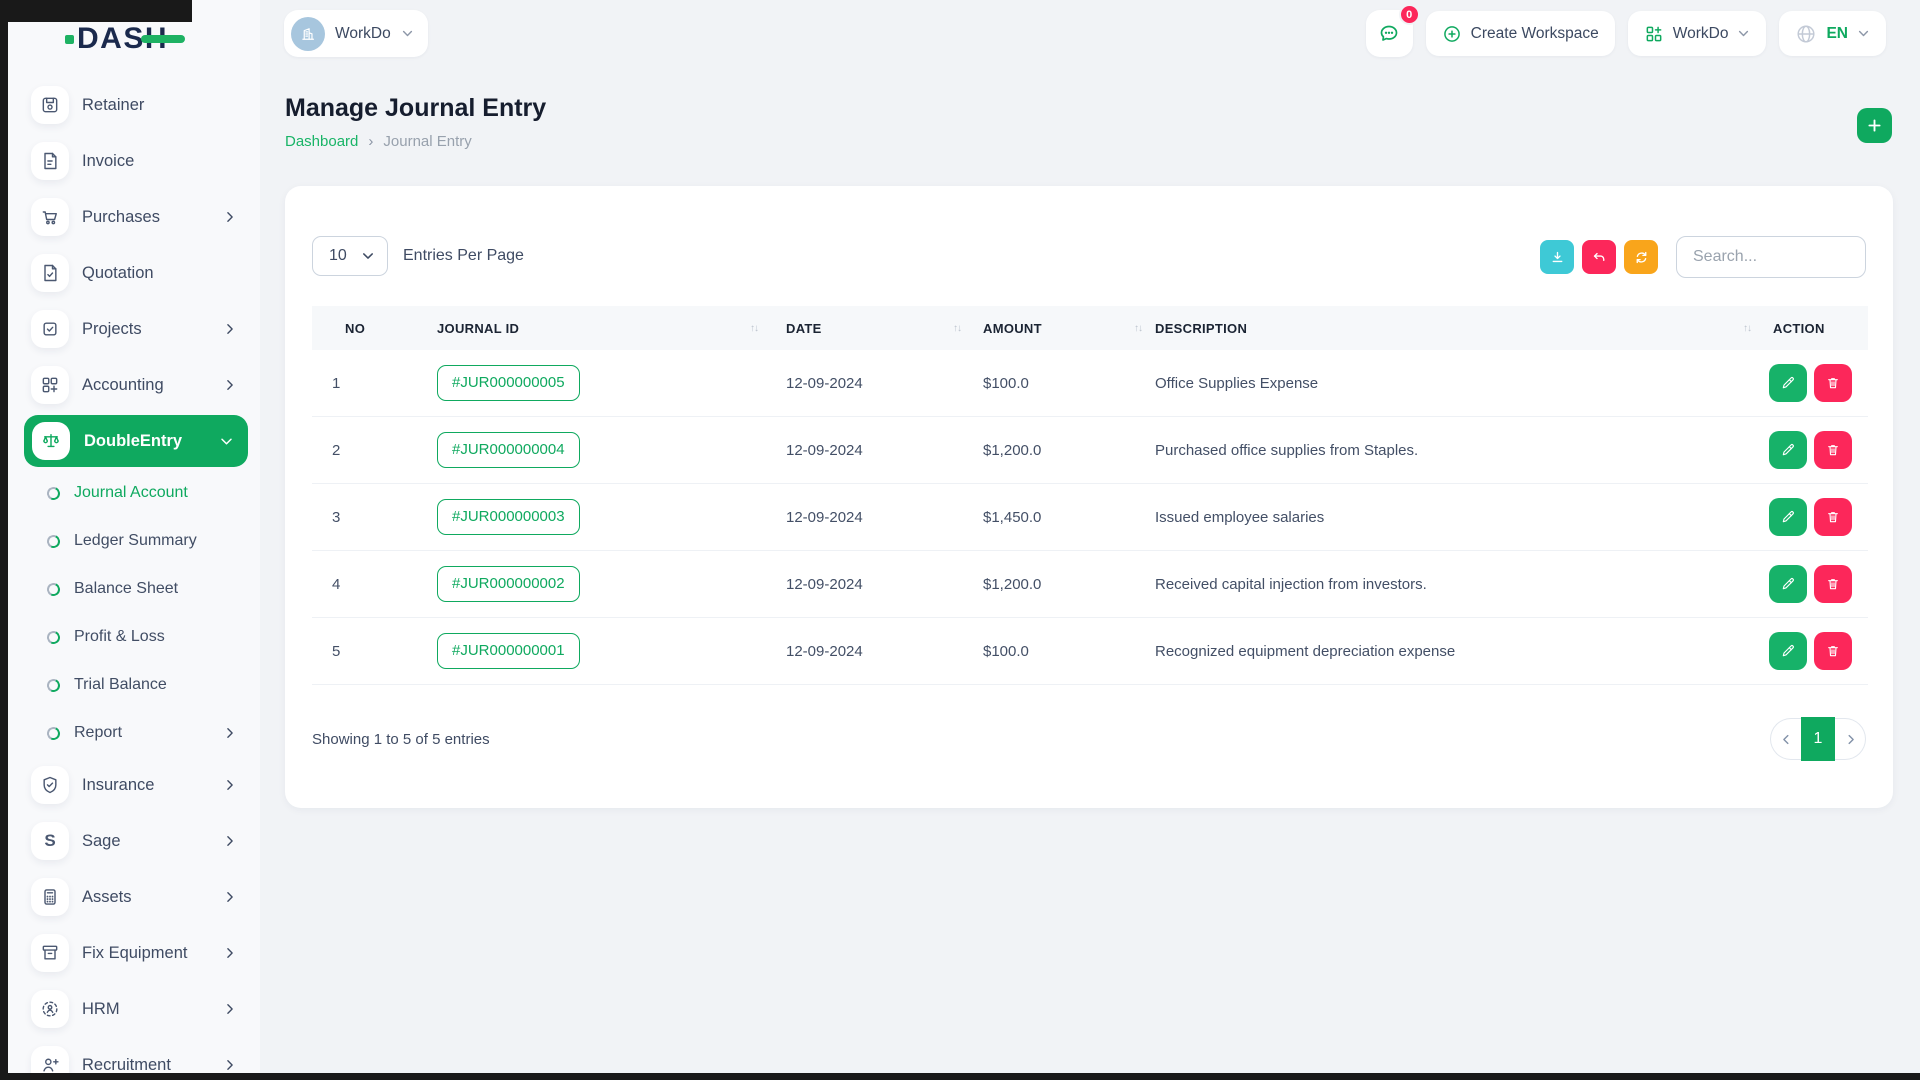 Image resolution: width=1920 pixels, height=1080 pixels. I want to click on sidebar-item-projects: Projects, so click(137, 329).